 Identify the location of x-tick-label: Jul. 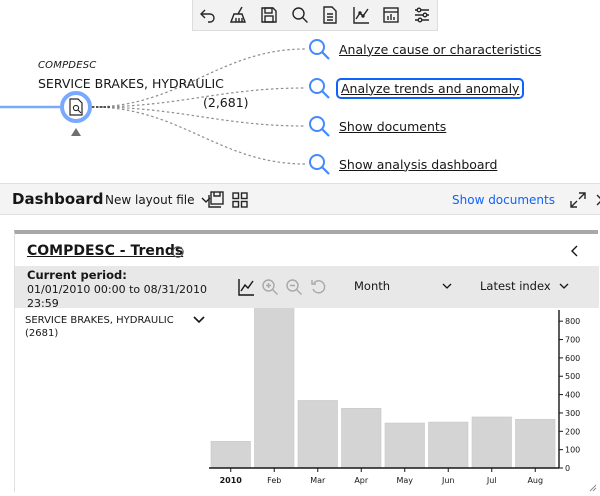
(491, 480).